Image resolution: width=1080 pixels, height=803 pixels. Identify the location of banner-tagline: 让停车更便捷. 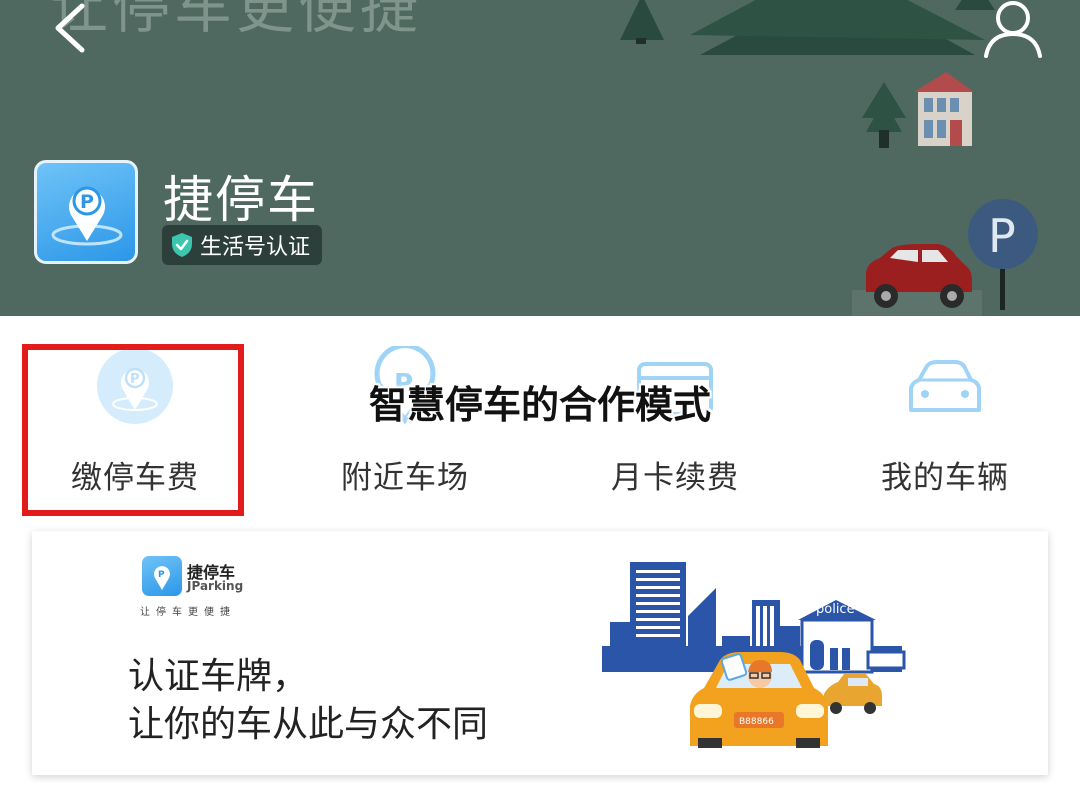
(188, 612).